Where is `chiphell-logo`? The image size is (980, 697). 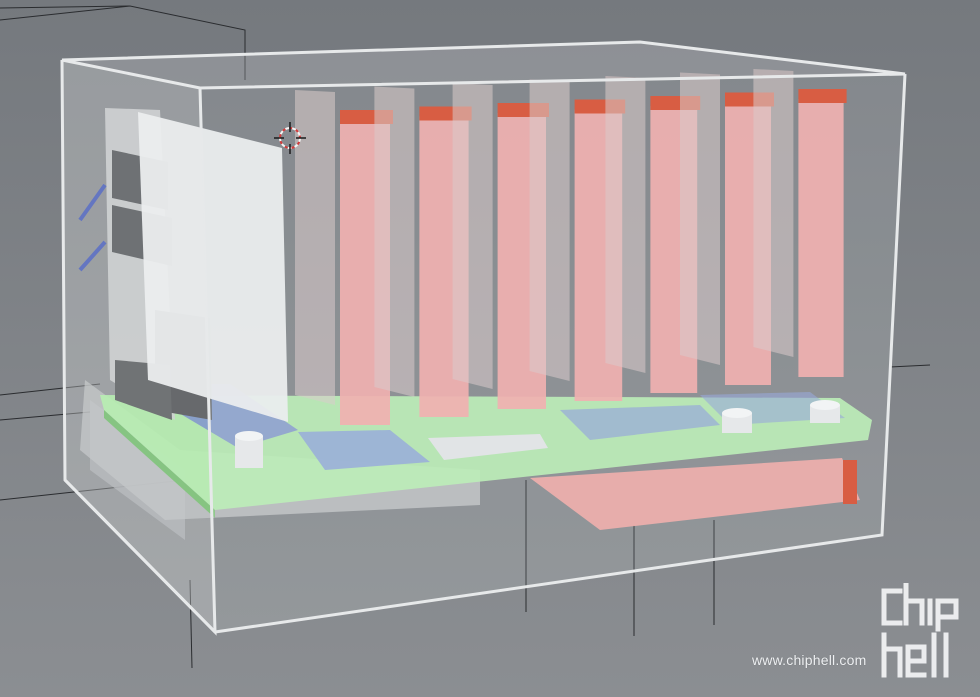 chiphell-logo is located at coordinates (920, 630).